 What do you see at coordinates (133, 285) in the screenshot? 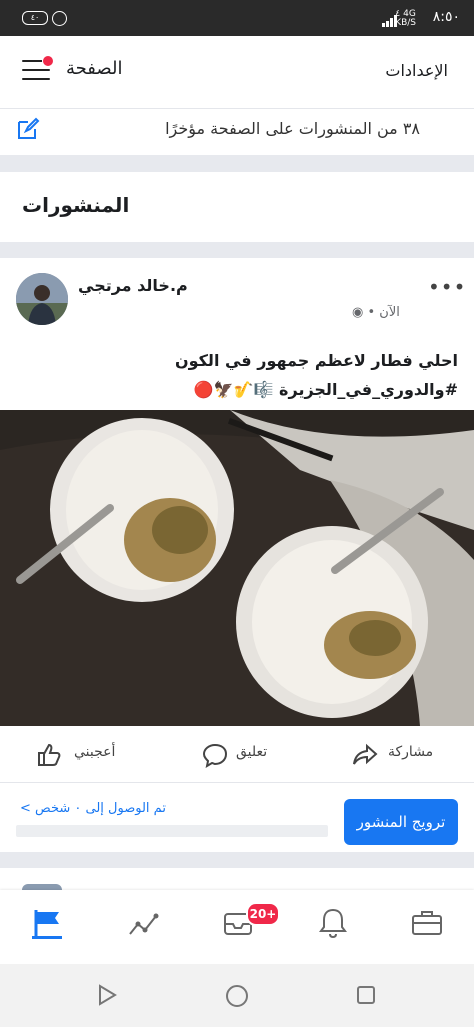
I see `post-author: م.خالد مرتجي` at bounding box center [133, 285].